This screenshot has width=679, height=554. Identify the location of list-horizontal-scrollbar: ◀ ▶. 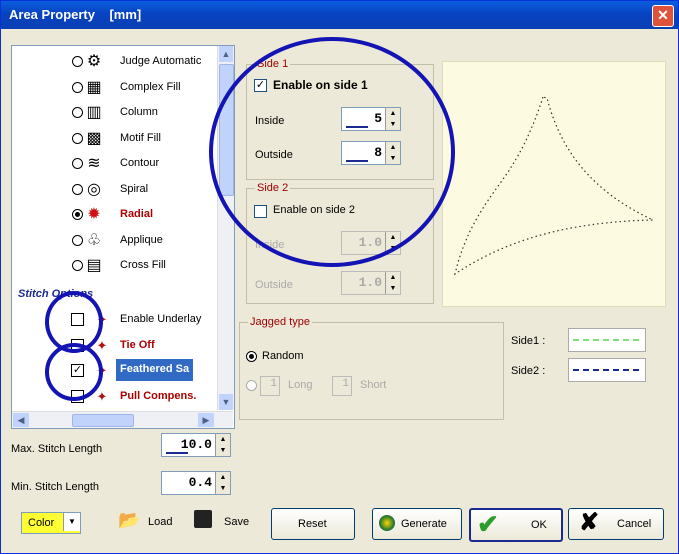
(122, 419).